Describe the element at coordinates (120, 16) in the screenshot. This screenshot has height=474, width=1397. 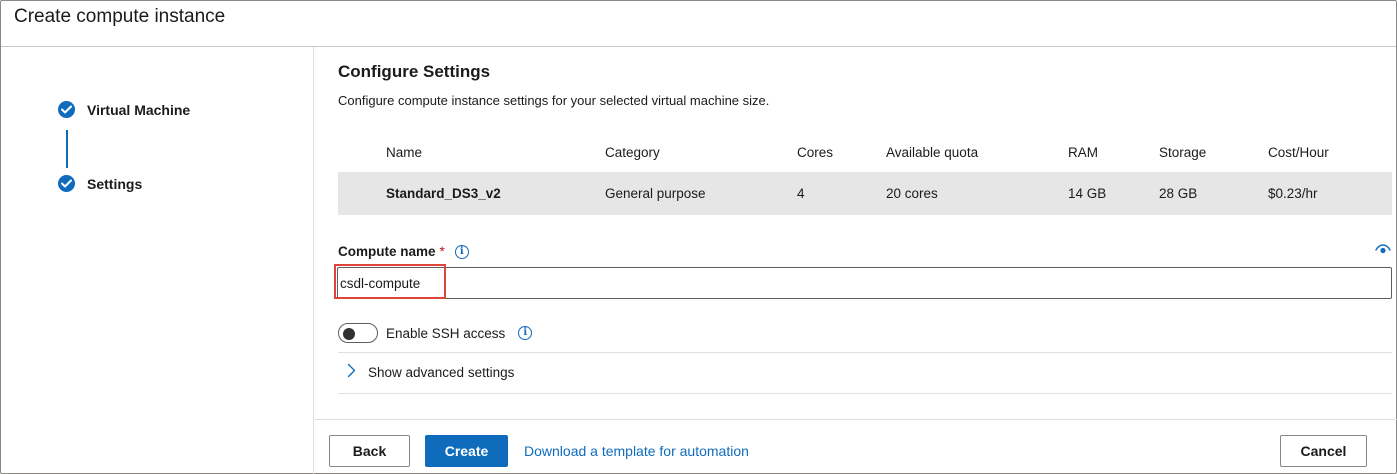
I see `dialog-title: Create compute instance` at that location.